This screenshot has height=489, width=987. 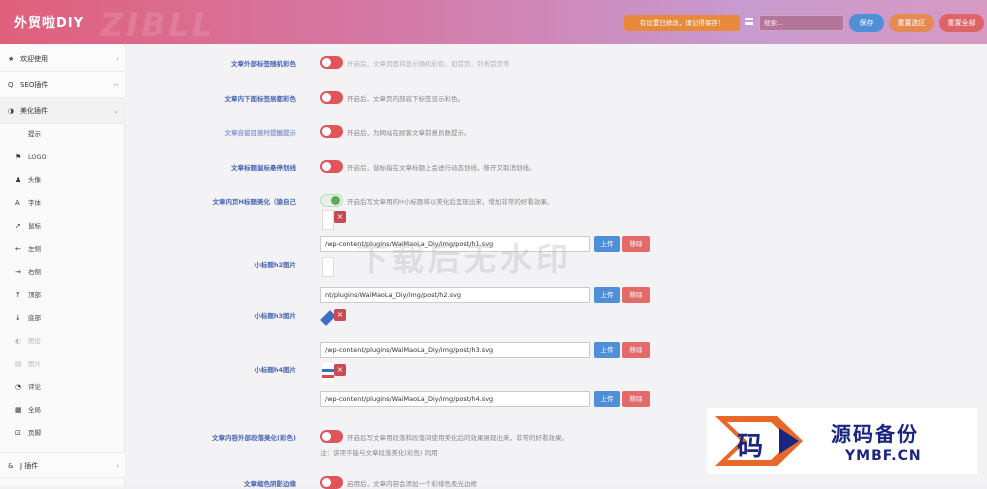 I want to click on setting-label: 小标题h4图片, so click(x=275, y=370).